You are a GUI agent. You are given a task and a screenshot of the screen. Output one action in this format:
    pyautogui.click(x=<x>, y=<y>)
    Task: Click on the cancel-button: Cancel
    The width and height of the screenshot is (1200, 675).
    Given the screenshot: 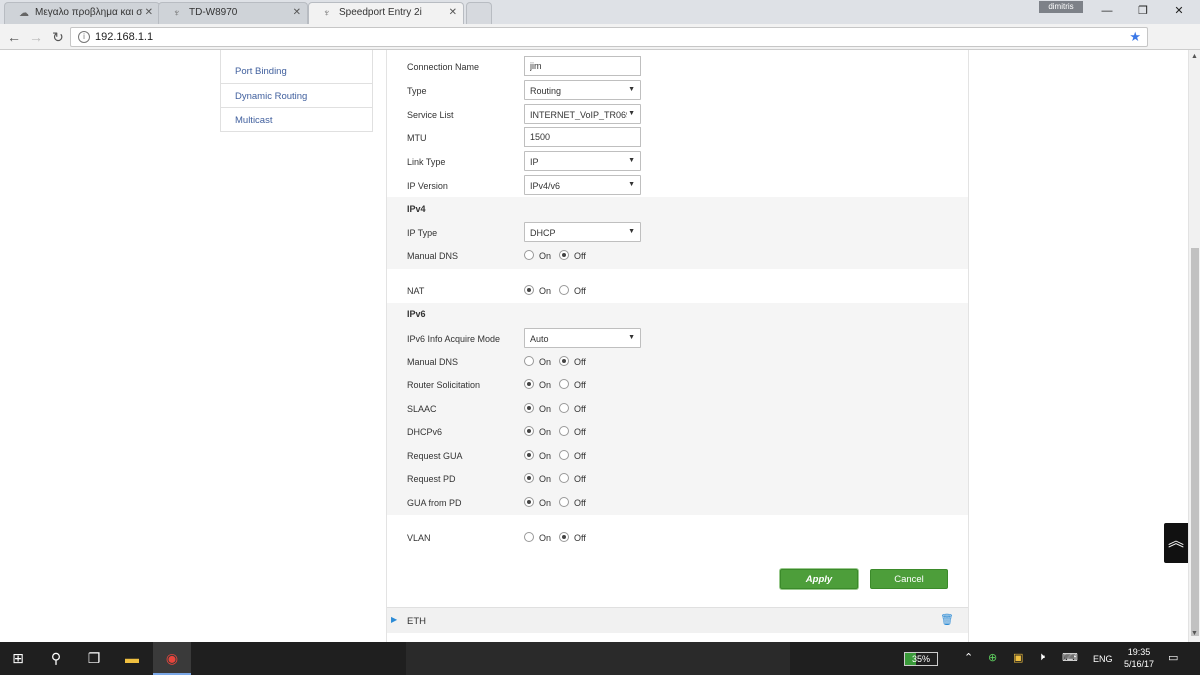 What is the action you would take?
    pyautogui.click(x=909, y=579)
    